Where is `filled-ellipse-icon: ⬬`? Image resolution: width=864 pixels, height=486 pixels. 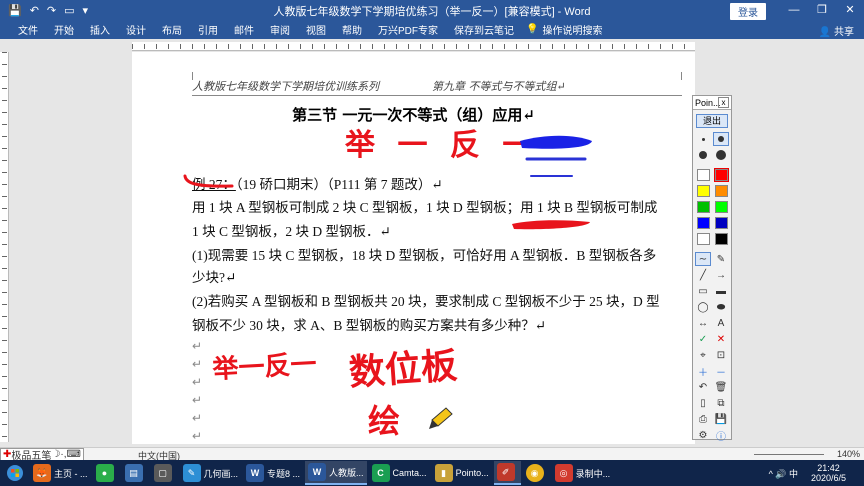
filled-ellipse-icon: ⬬ is located at coordinates (721, 307).